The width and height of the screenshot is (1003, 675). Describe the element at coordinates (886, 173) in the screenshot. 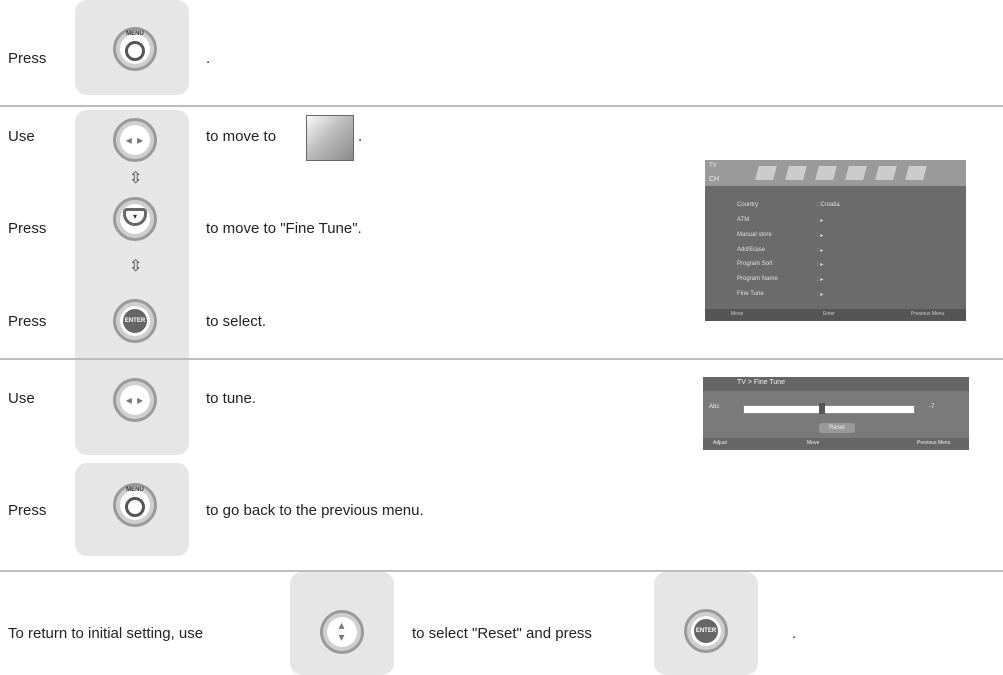

I see `input-tab-icon` at that location.